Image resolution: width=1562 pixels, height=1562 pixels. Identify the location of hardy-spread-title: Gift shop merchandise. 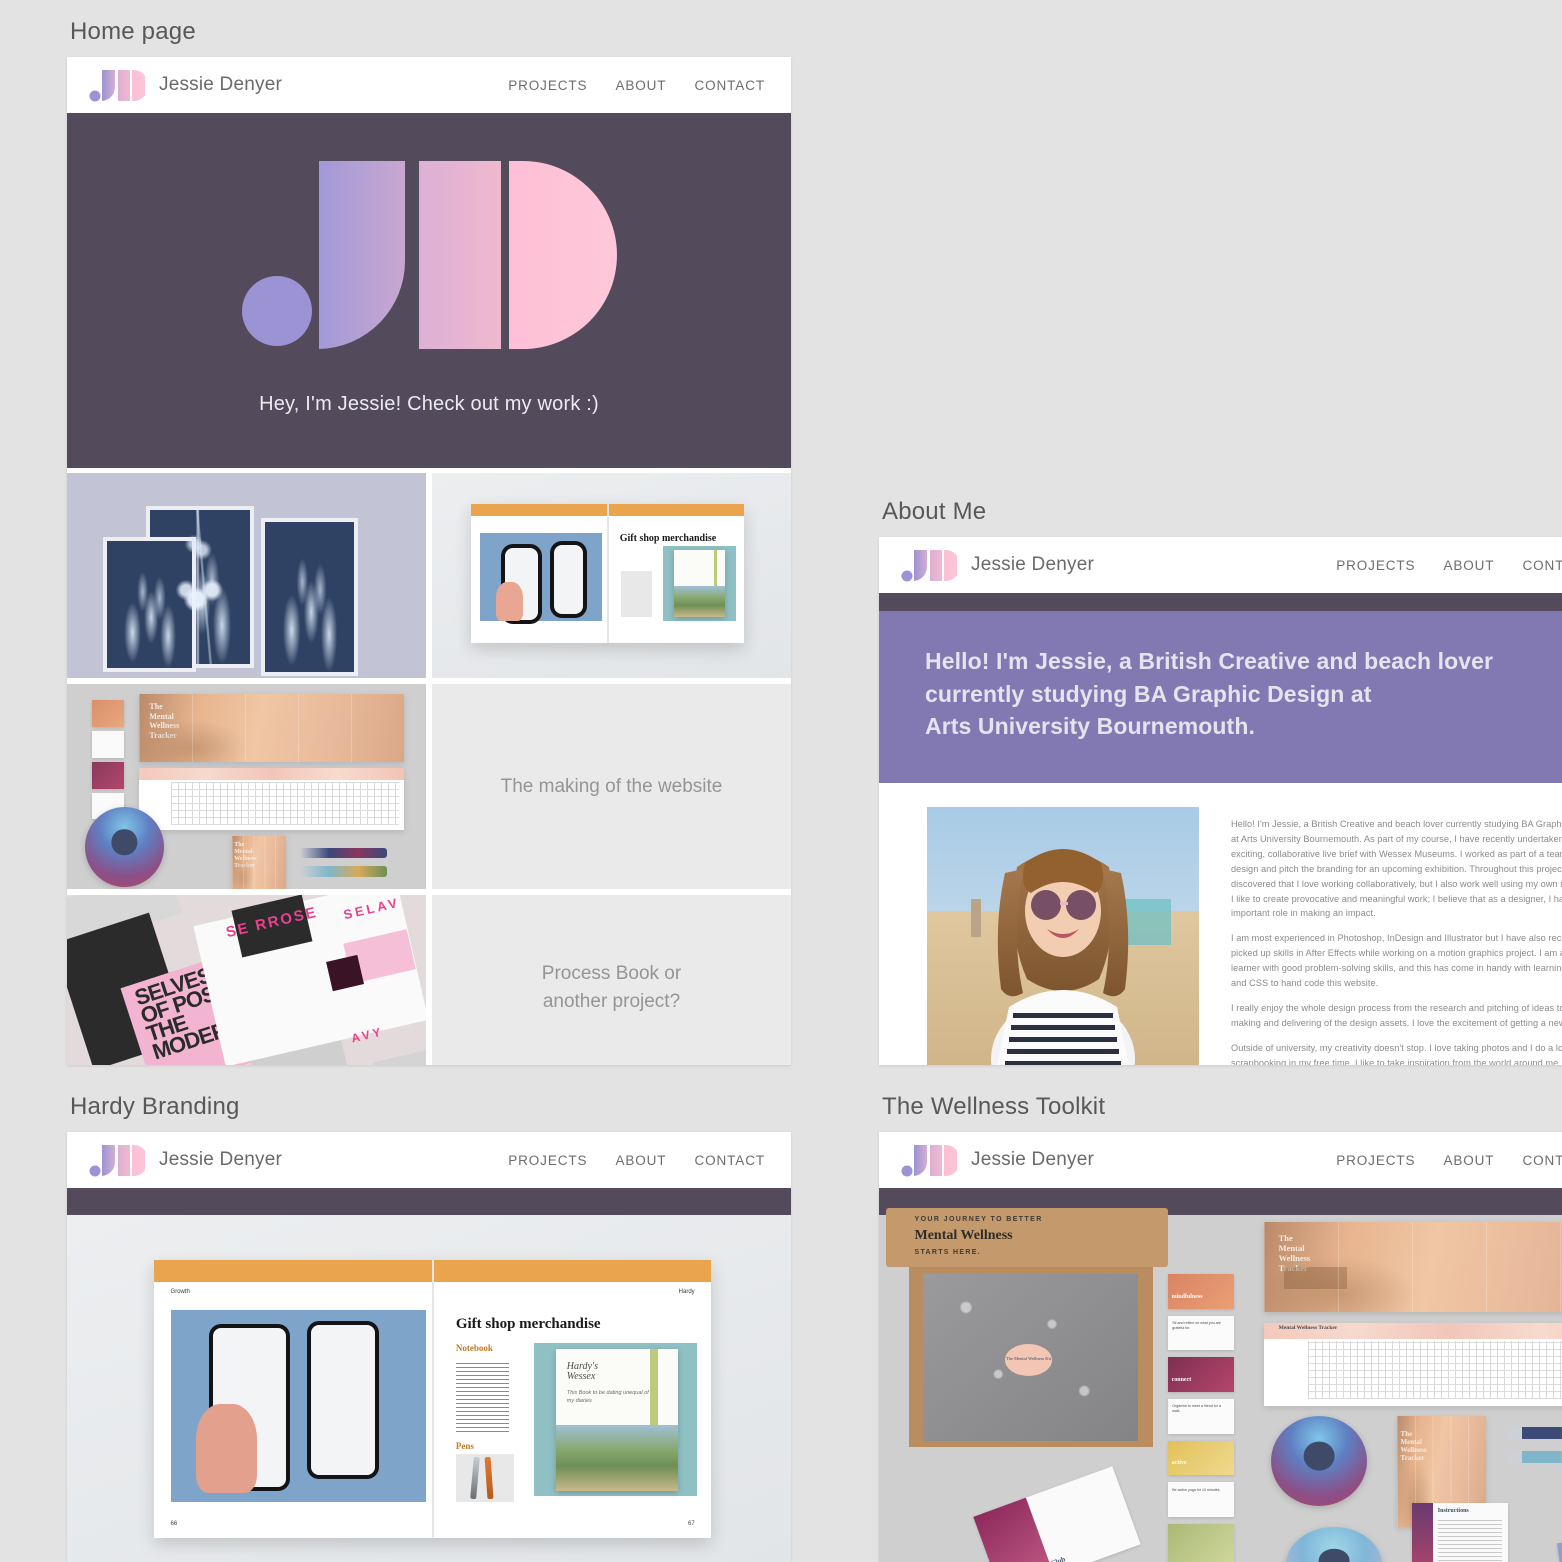
(528, 1323).